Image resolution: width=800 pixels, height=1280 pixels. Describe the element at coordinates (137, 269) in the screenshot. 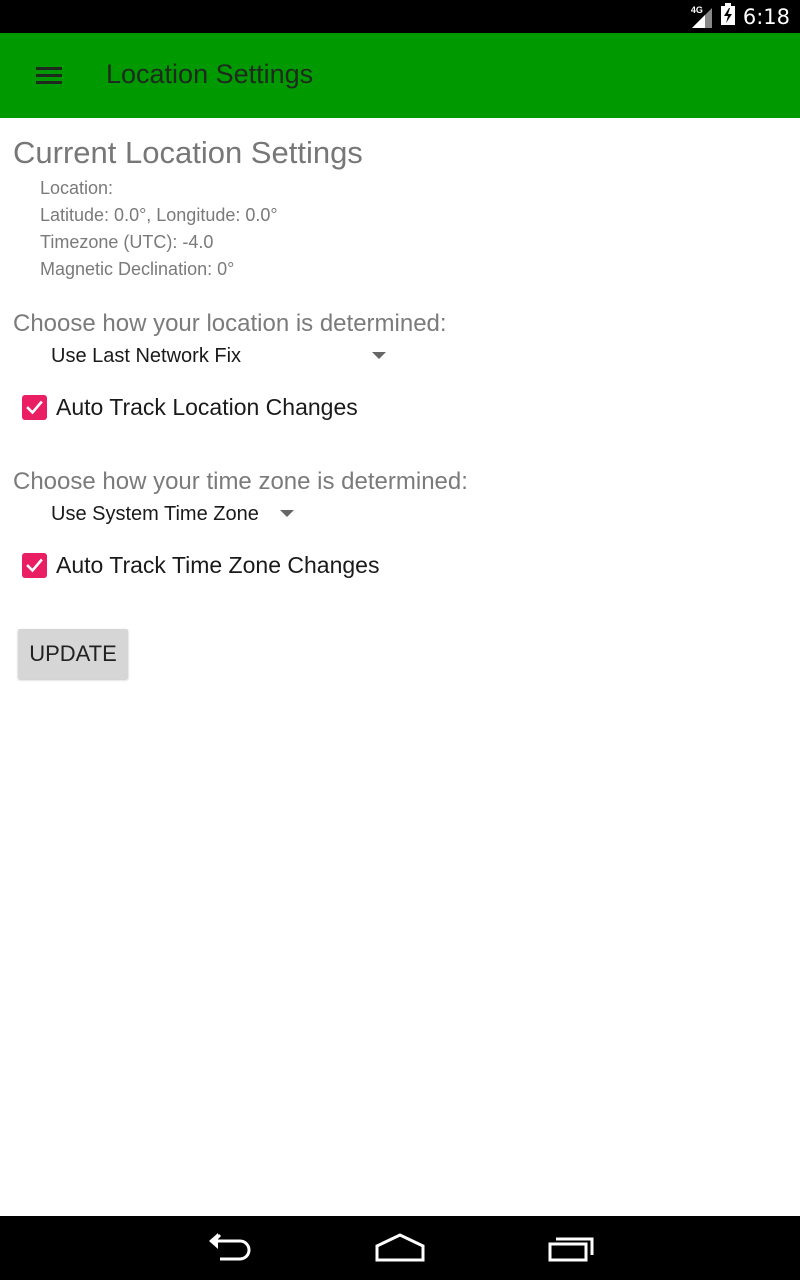

I see `declination-line: Magnetic Declination: 0°` at that location.